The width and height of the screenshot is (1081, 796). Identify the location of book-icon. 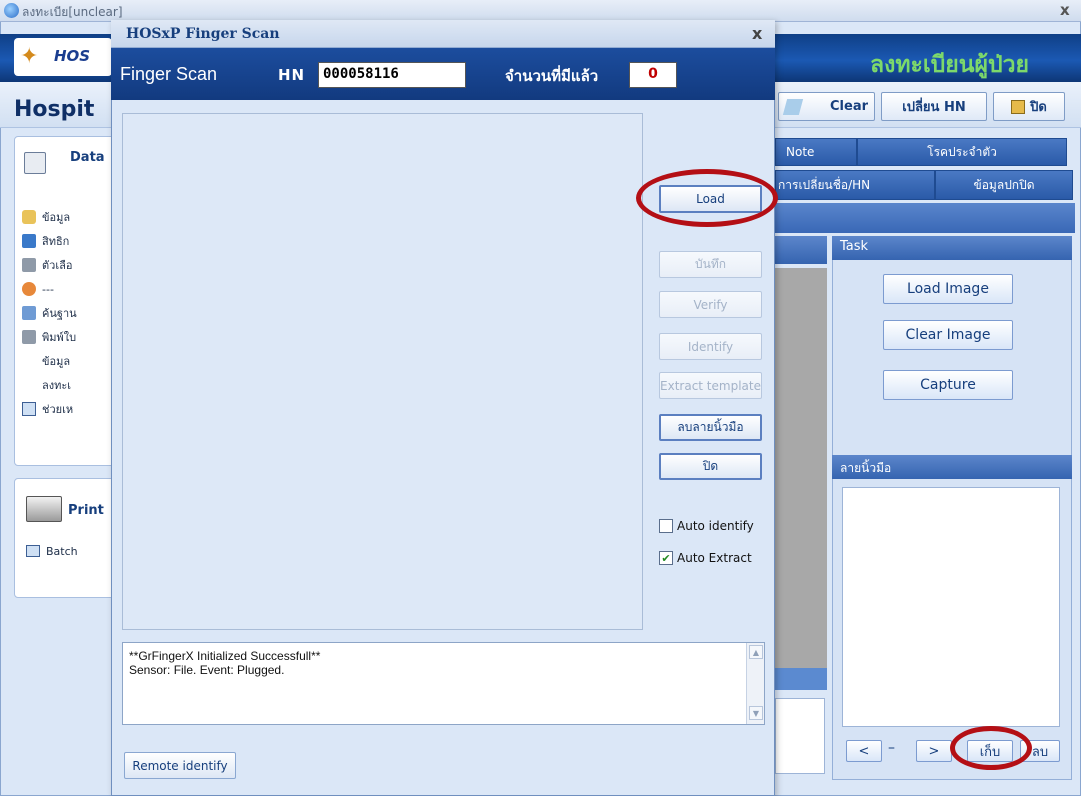
(29, 217).